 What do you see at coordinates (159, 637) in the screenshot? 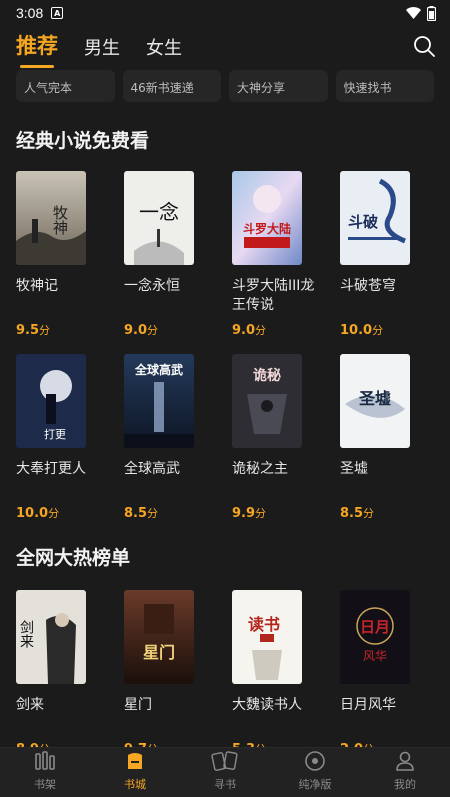
I see `book-cover: 星门` at bounding box center [159, 637].